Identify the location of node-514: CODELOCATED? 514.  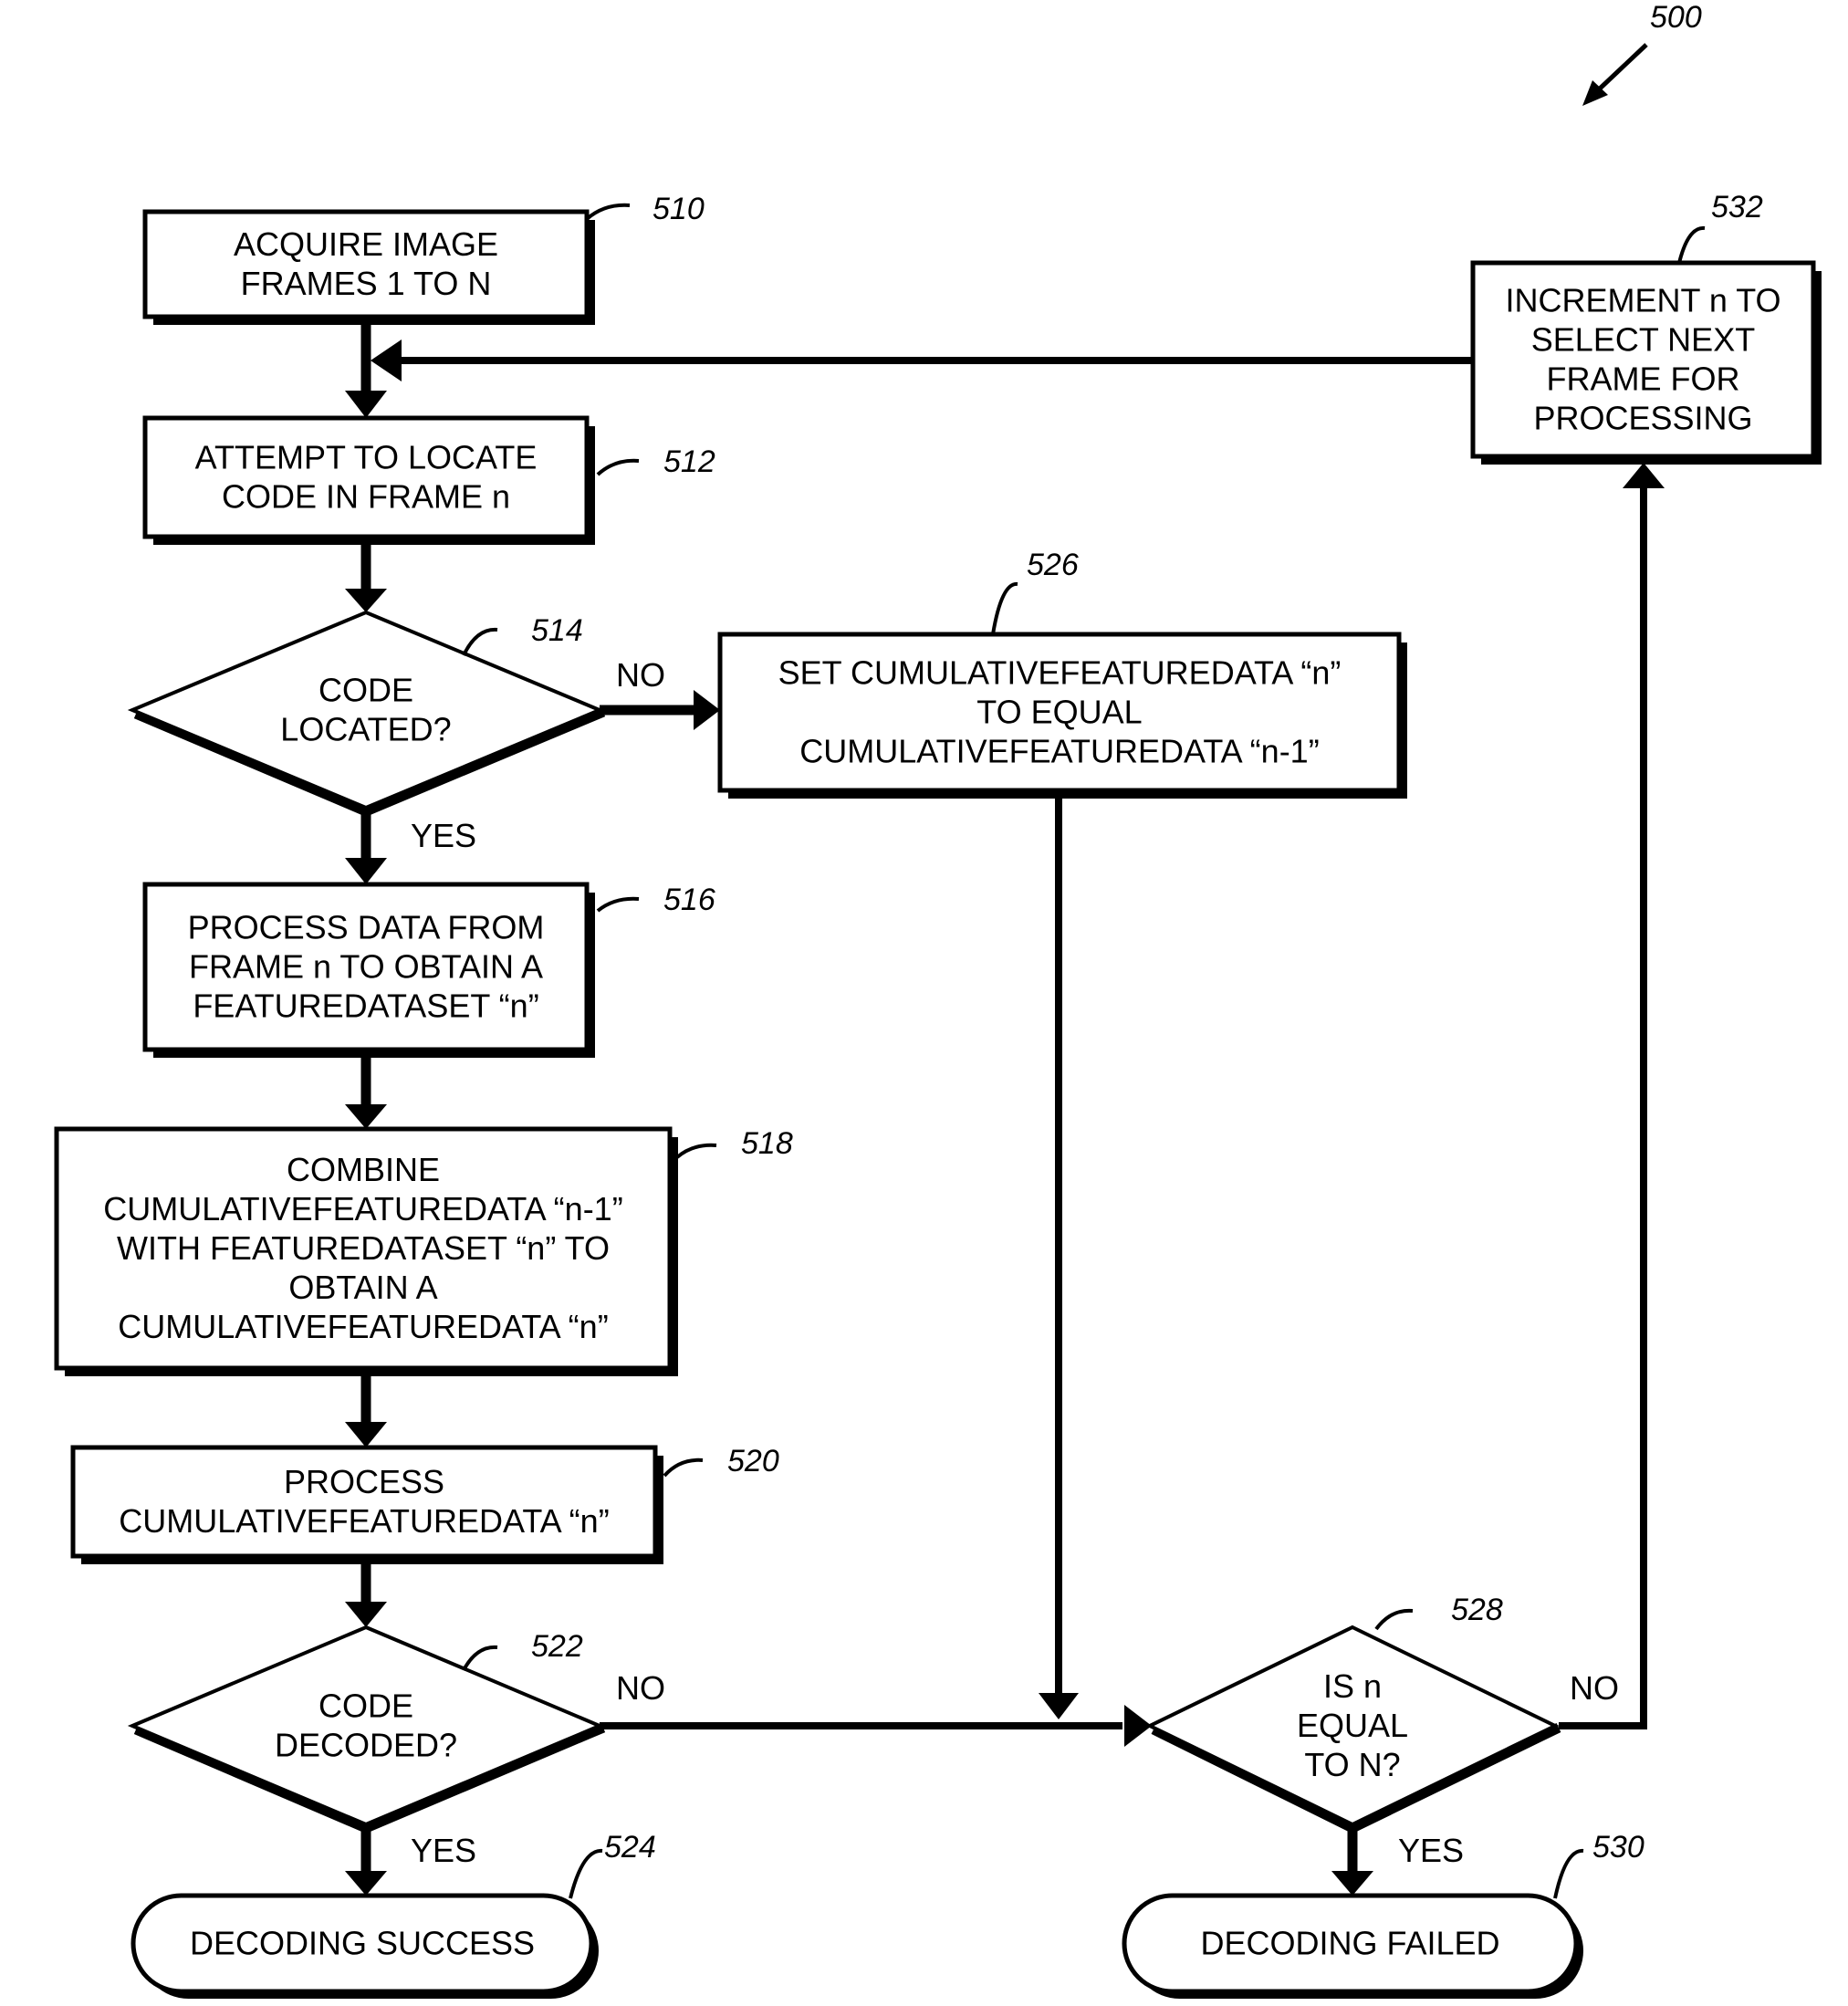
(366, 713).